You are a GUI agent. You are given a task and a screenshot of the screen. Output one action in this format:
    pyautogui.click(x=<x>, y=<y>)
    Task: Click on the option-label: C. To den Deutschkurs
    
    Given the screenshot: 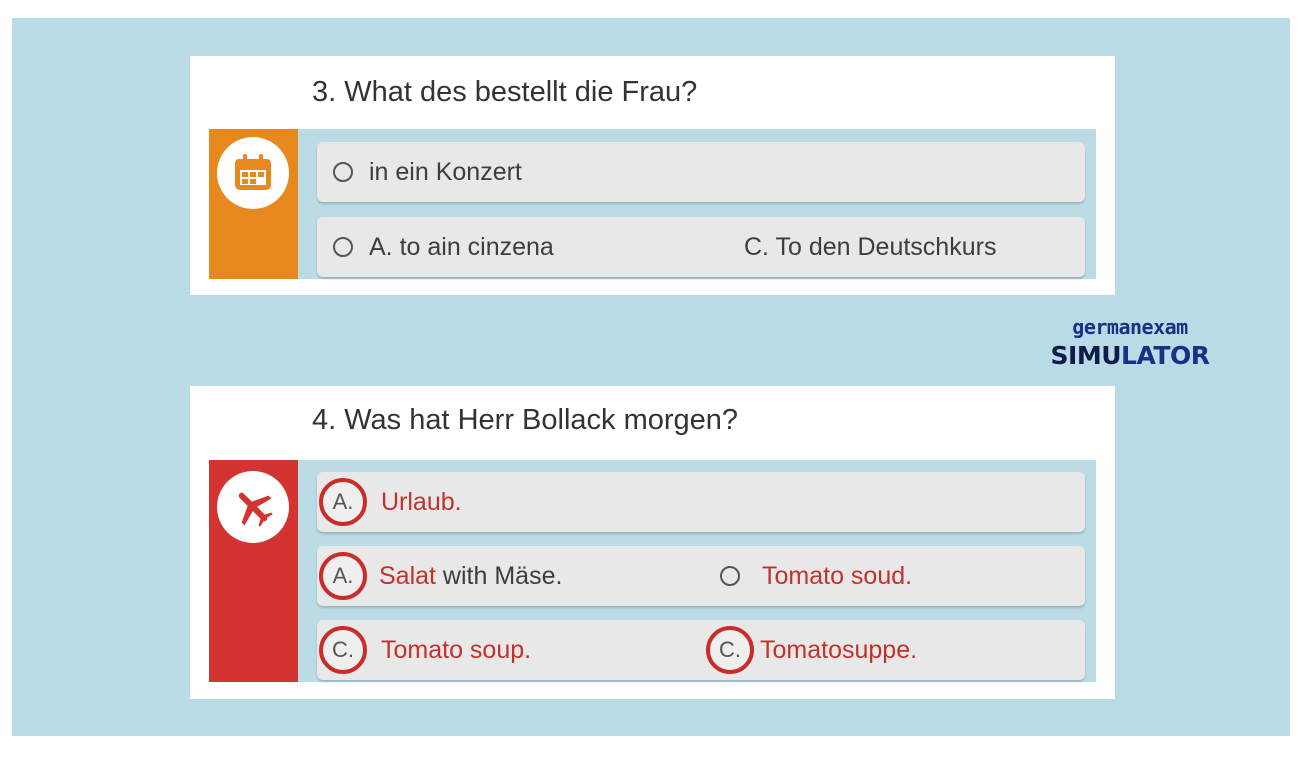 What is the action you would take?
    pyautogui.click(x=870, y=246)
    